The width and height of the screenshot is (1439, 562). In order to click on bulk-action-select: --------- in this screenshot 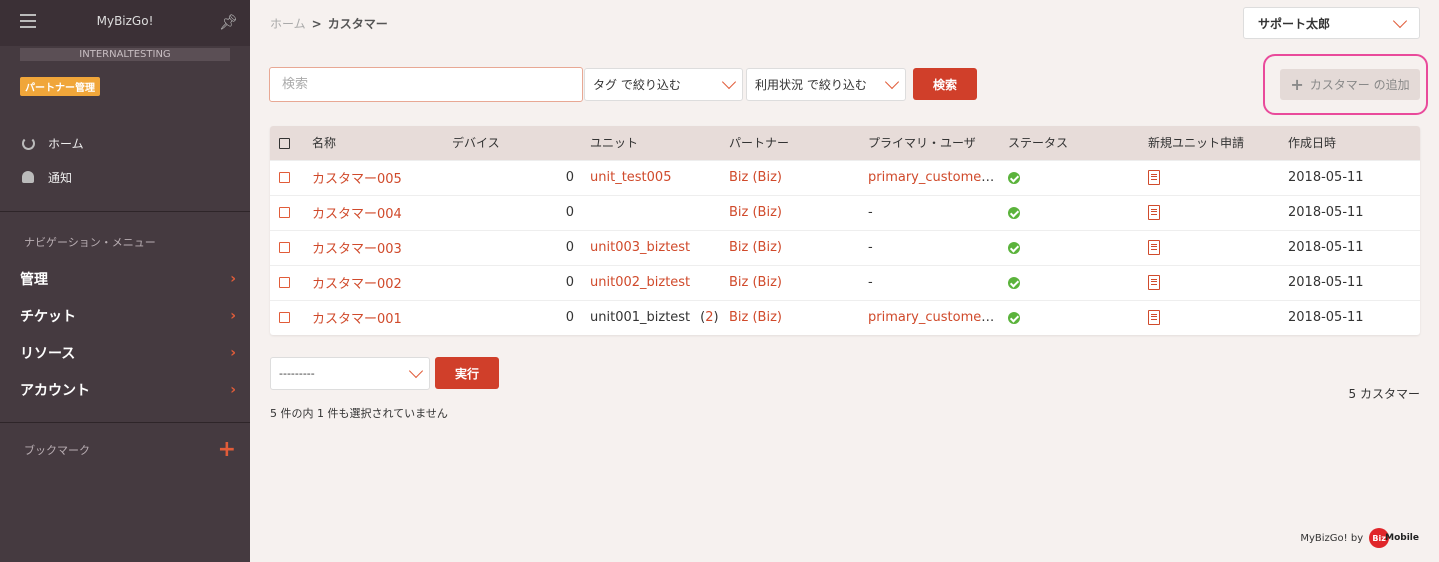, I will do `click(350, 373)`.